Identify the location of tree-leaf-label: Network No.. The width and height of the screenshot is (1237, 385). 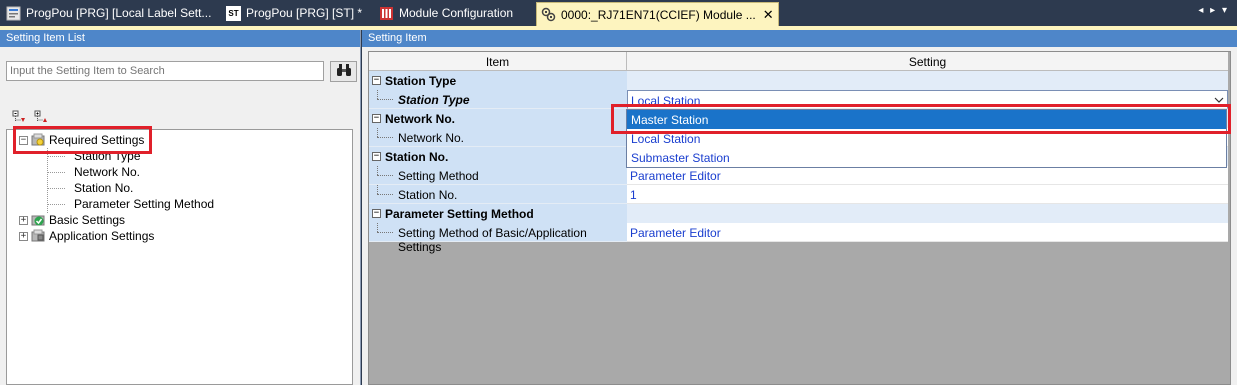
(107, 172).